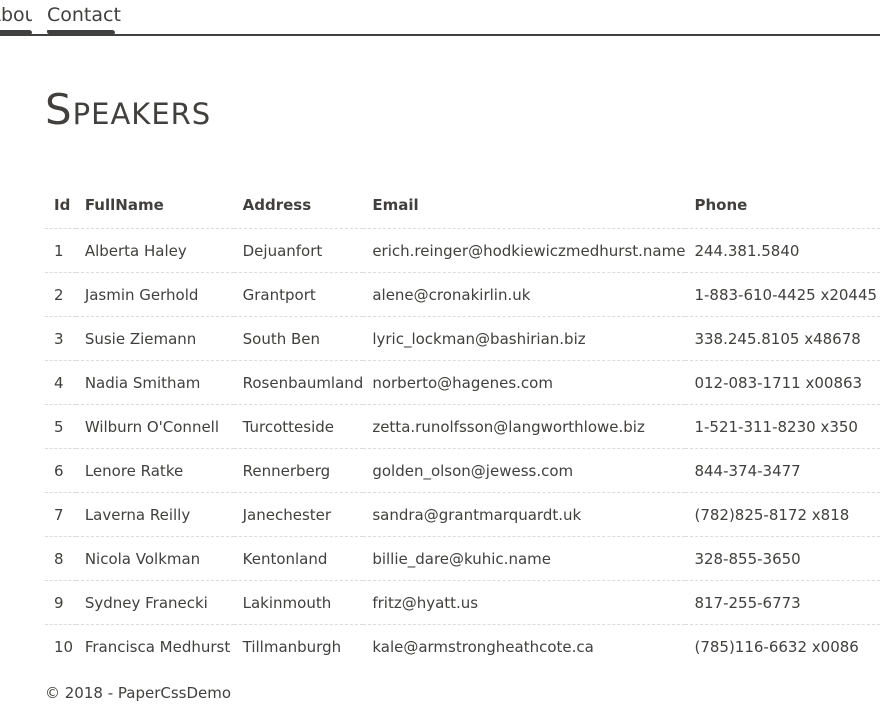  Describe the element at coordinates (138, 693) in the screenshot. I see `footer-copyright: © 2018 - PaperCssDemo` at that location.